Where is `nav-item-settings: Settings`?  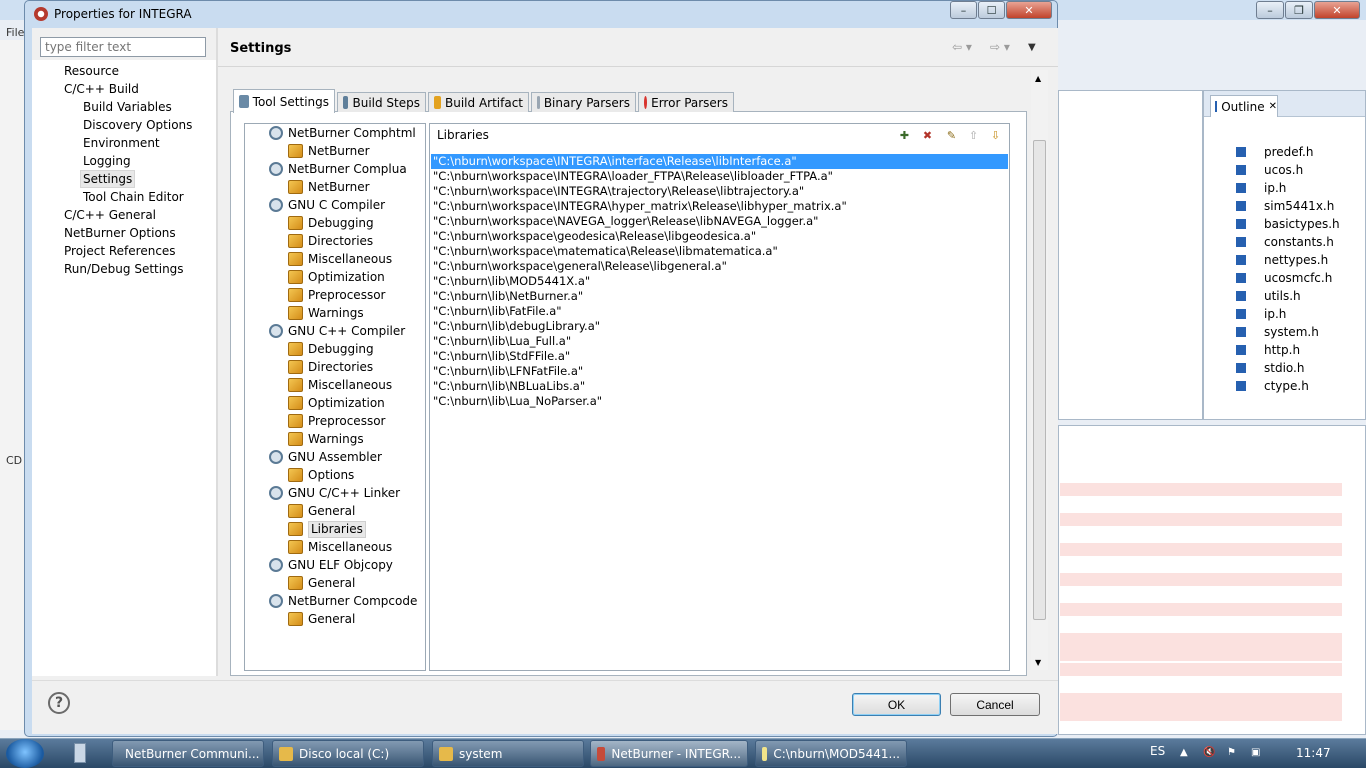 nav-item-settings: Settings is located at coordinates (108, 179).